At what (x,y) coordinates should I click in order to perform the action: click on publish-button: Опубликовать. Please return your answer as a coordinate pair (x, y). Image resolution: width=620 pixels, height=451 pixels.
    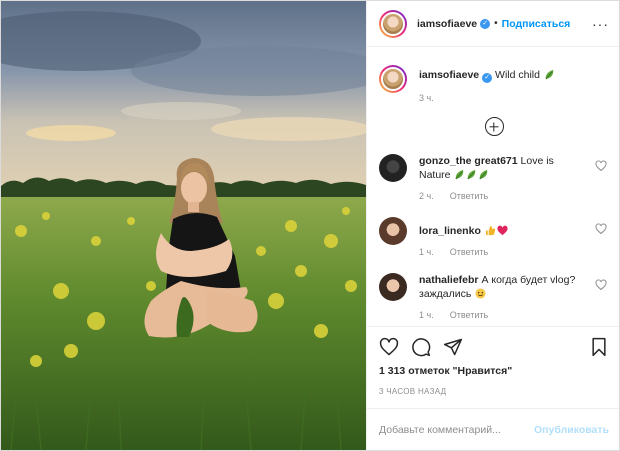
    Looking at the image, I should click on (571, 430).